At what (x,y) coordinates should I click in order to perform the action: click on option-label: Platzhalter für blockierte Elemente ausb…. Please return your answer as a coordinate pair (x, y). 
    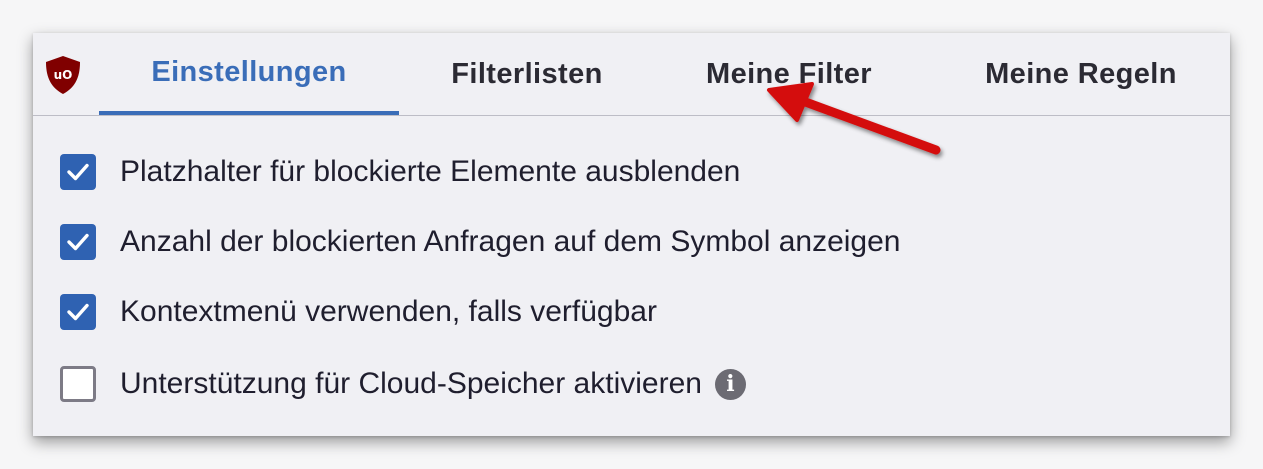
    Looking at the image, I should click on (430, 171).